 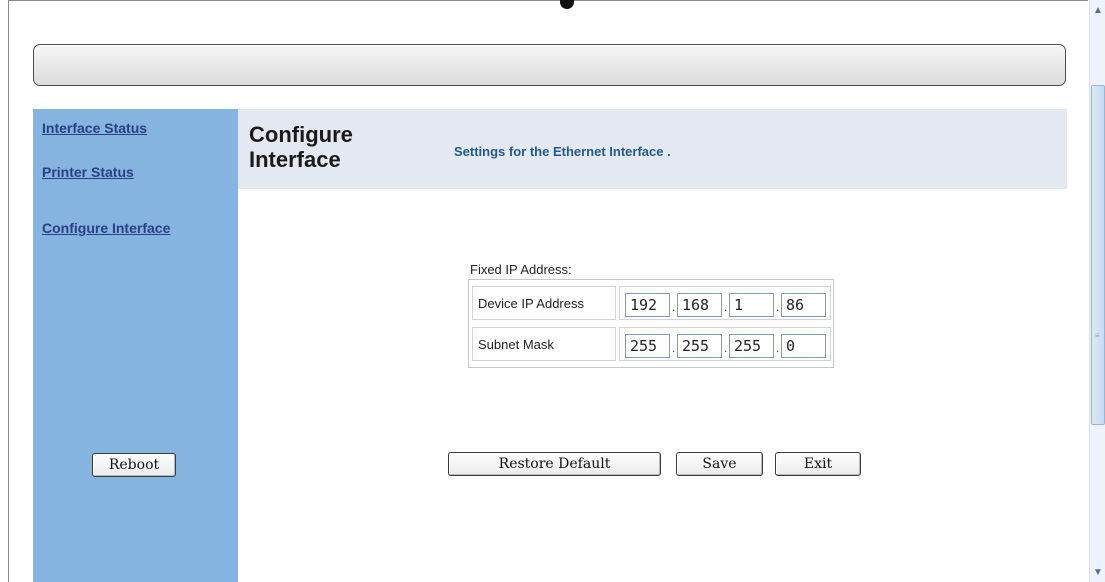 I want to click on fixed-ip-section-label: Fixed IP Address:, so click(x=521, y=269).